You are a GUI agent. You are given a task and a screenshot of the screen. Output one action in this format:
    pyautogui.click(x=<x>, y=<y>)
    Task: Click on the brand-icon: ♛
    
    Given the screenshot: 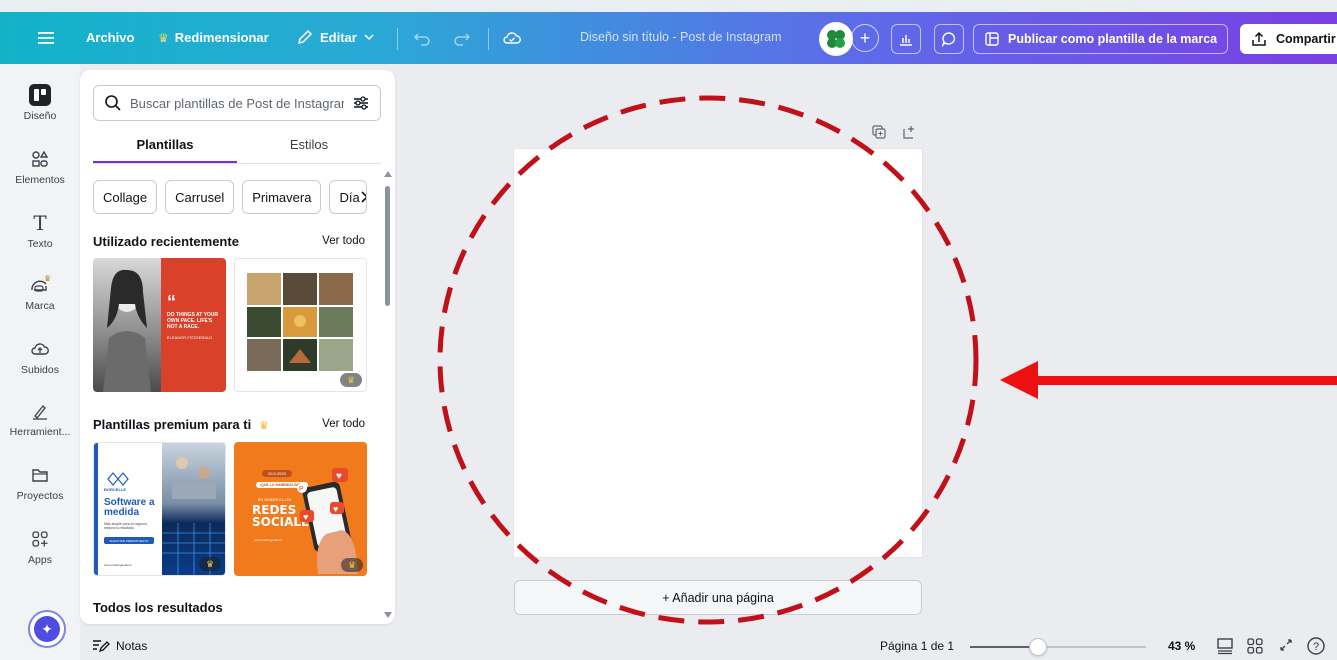 What is the action you would take?
    pyautogui.click(x=40, y=285)
    